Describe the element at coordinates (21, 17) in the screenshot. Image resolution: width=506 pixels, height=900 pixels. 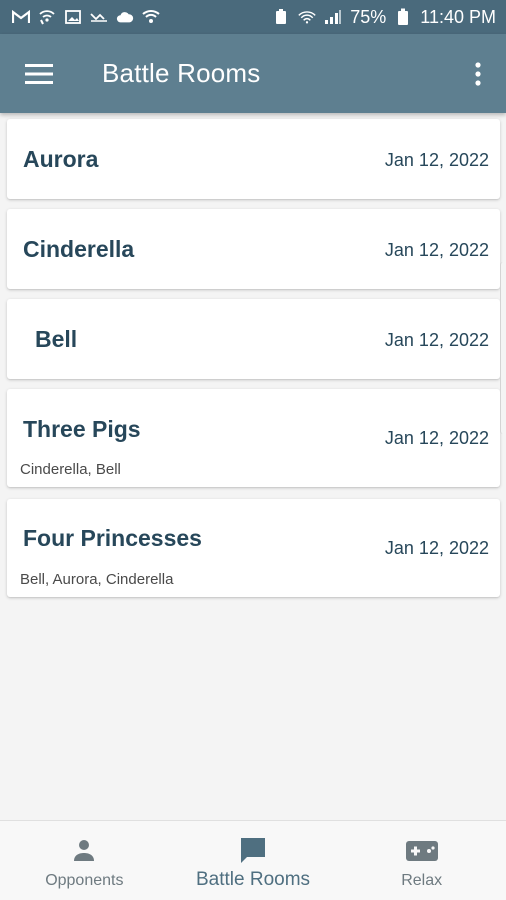
I see `gmail-icon` at that location.